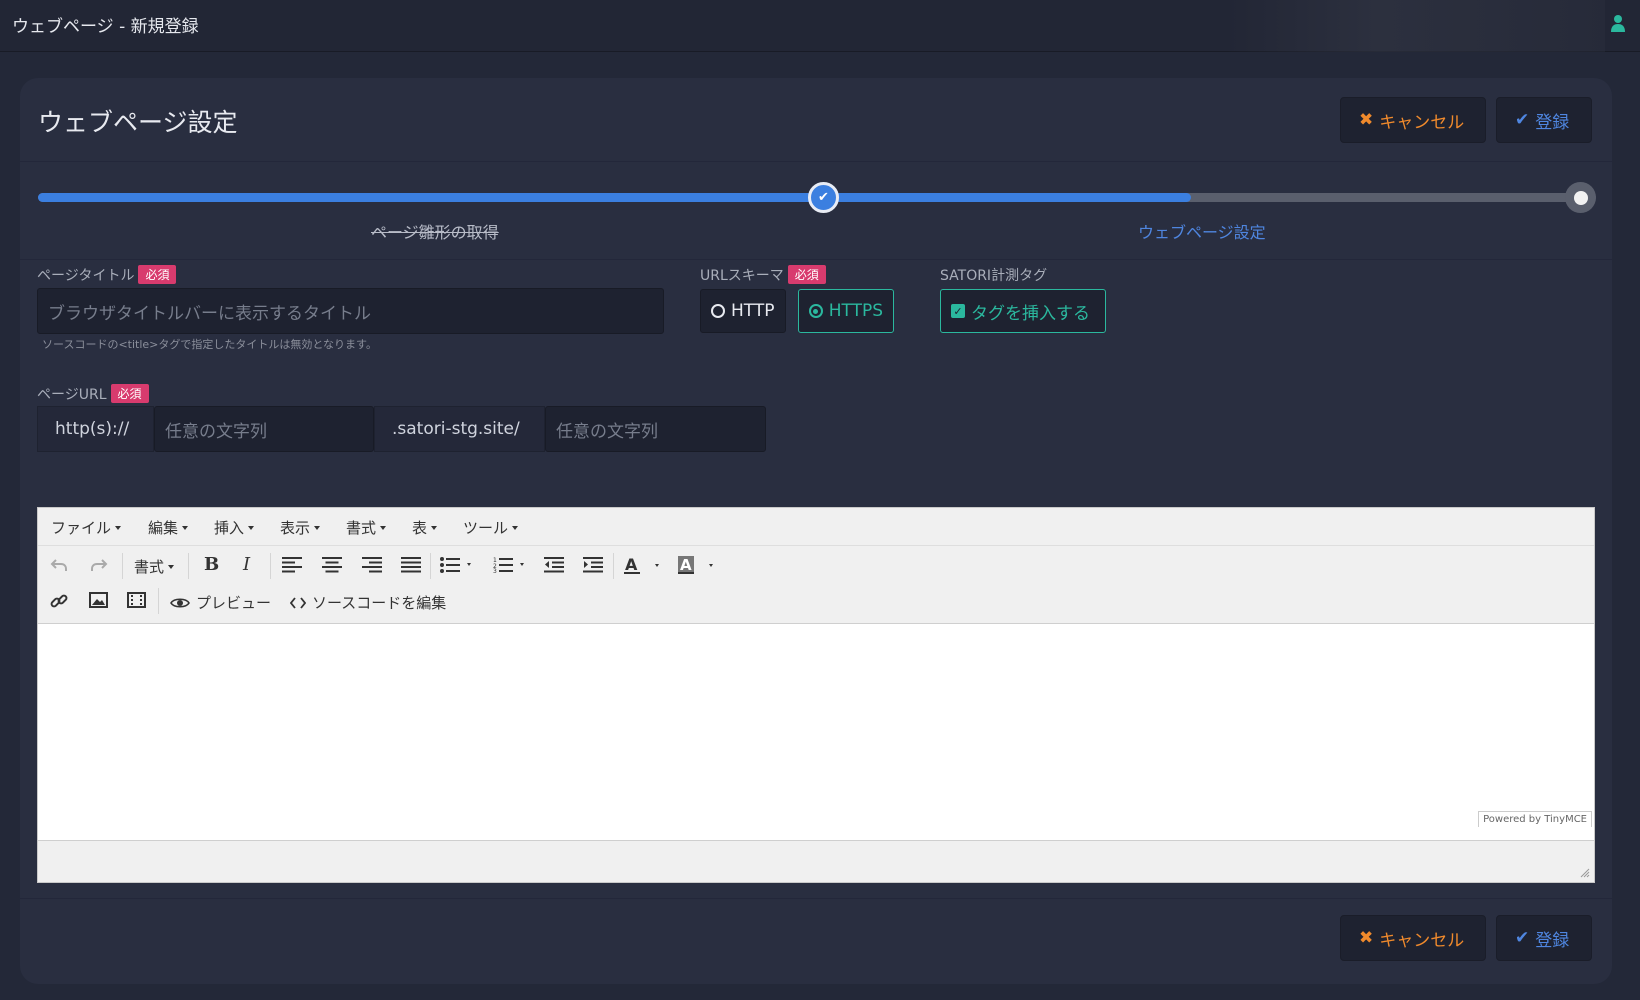 The image size is (1640, 1000). I want to click on menu-view: 表示, so click(300, 527).